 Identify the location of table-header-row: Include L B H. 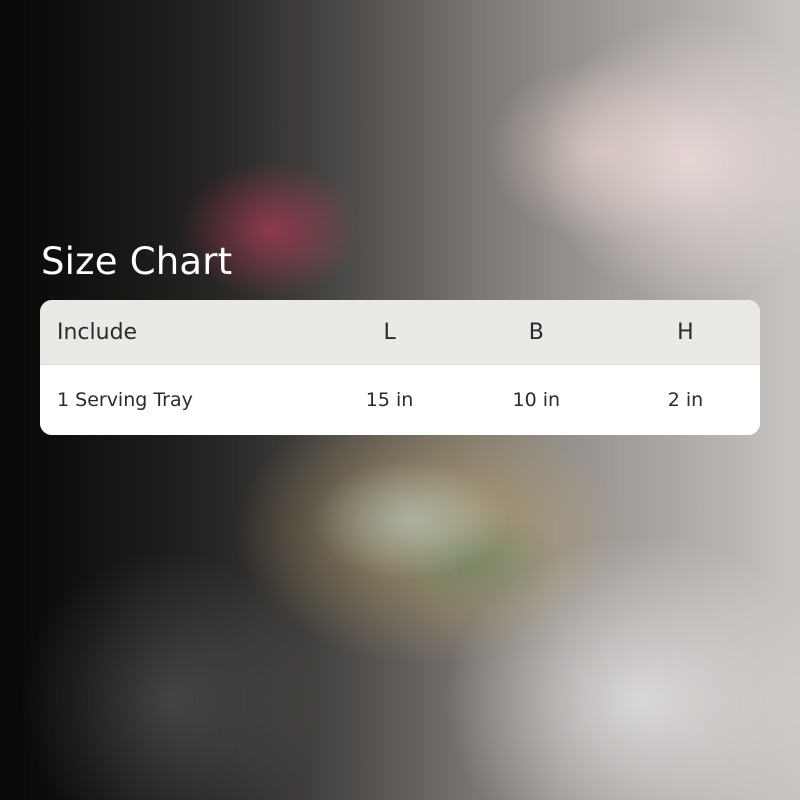
(400, 332).